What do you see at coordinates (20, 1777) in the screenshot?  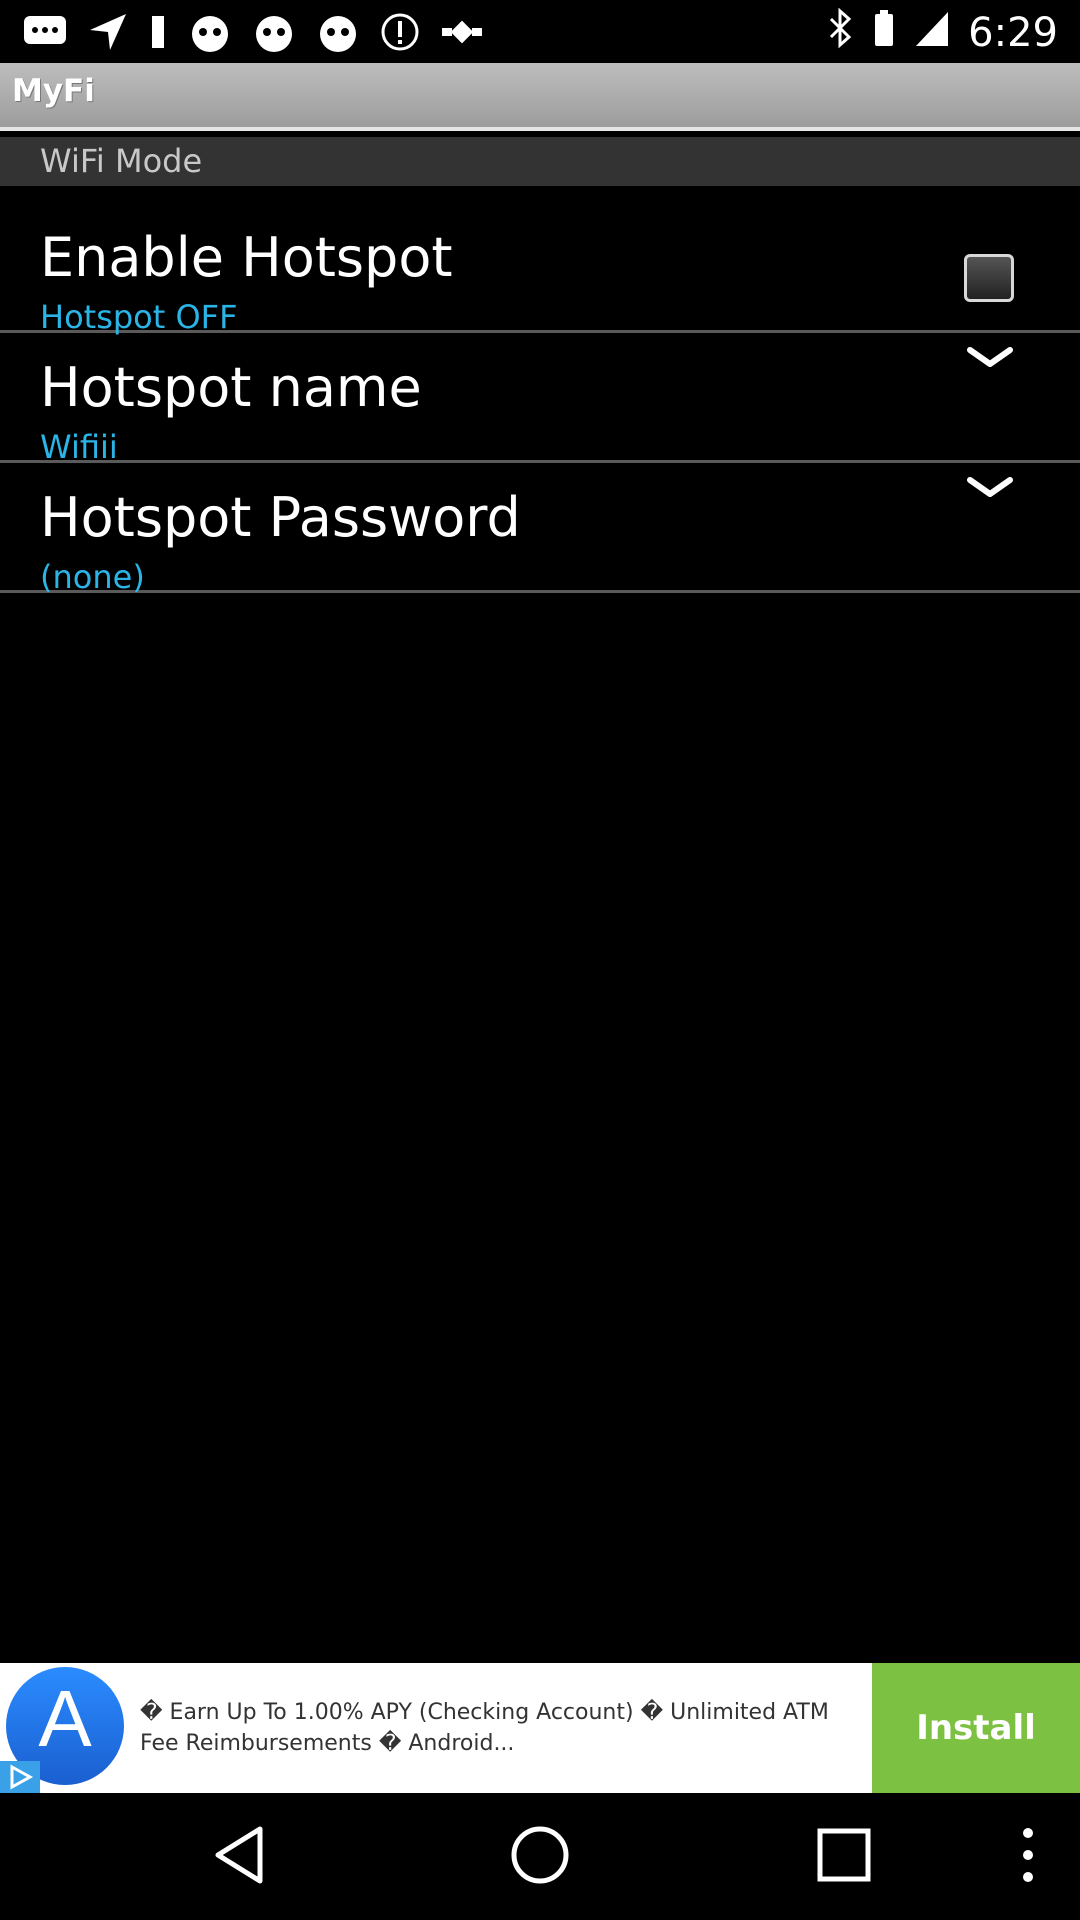 I see `ad-choices-icon` at bounding box center [20, 1777].